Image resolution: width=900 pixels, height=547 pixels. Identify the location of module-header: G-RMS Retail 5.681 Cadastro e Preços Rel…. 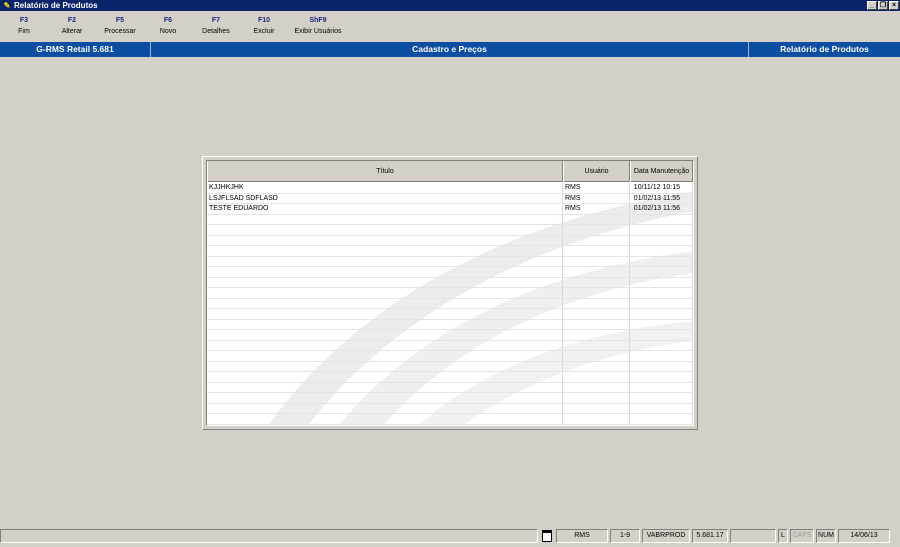
(450, 49).